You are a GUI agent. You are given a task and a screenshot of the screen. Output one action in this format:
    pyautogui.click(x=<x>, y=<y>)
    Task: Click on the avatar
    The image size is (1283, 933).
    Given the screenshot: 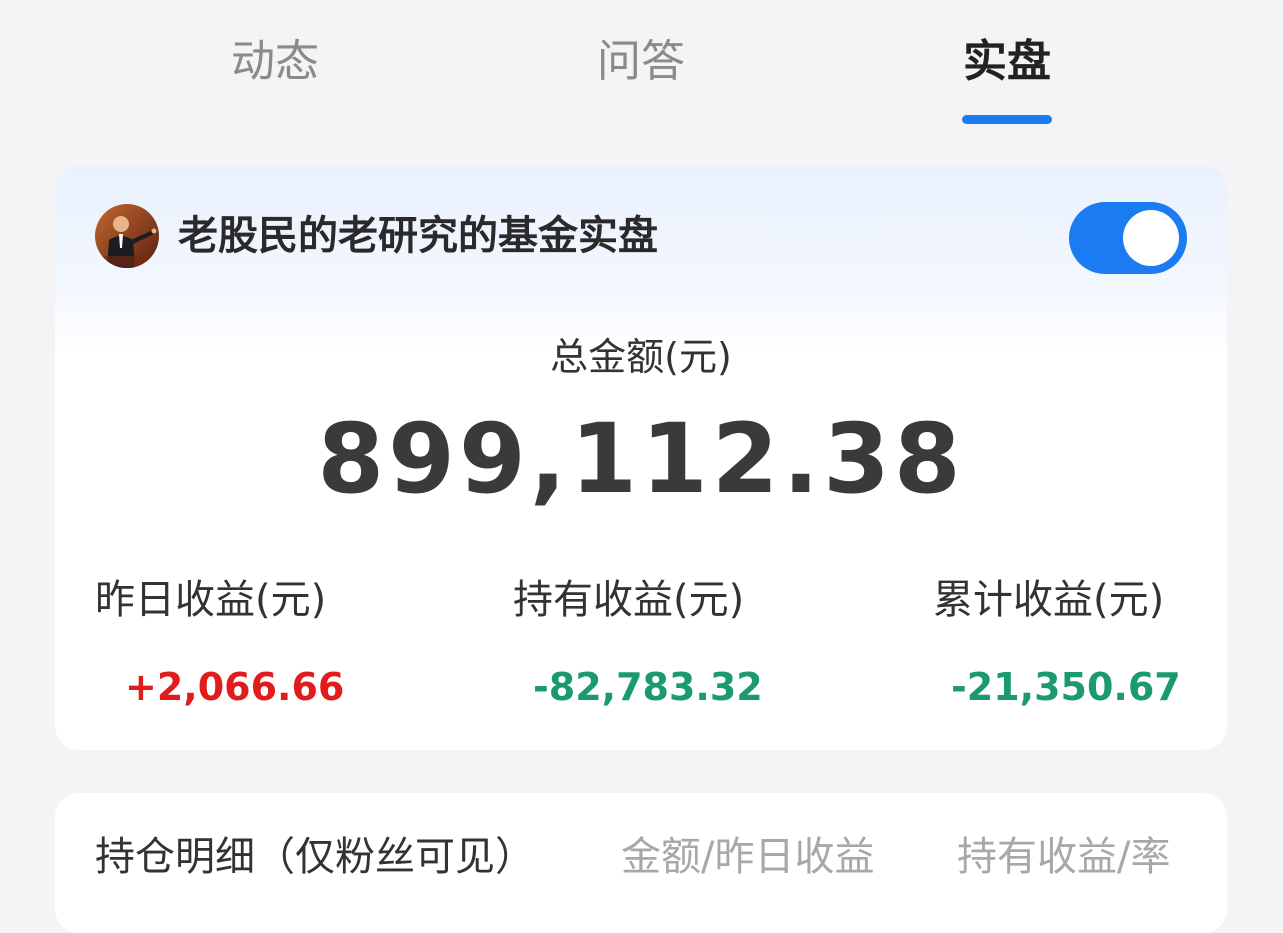 What is the action you would take?
    pyautogui.click(x=127, y=236)
    